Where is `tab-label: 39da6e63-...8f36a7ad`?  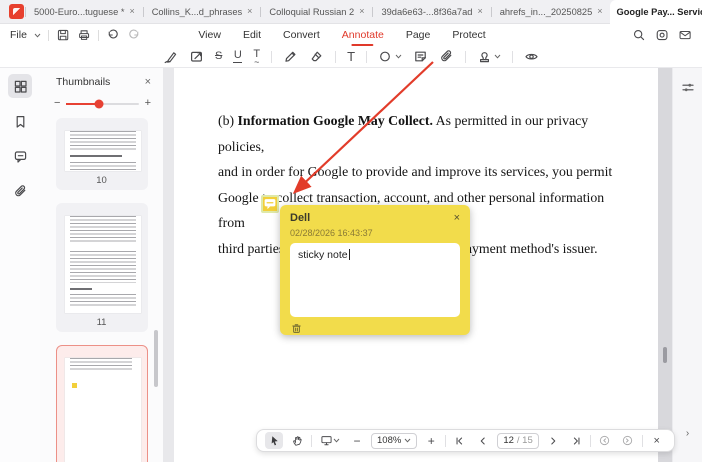 tab-label: 39da6e63-...8f36a7ad is located at coordinates (427, 11).